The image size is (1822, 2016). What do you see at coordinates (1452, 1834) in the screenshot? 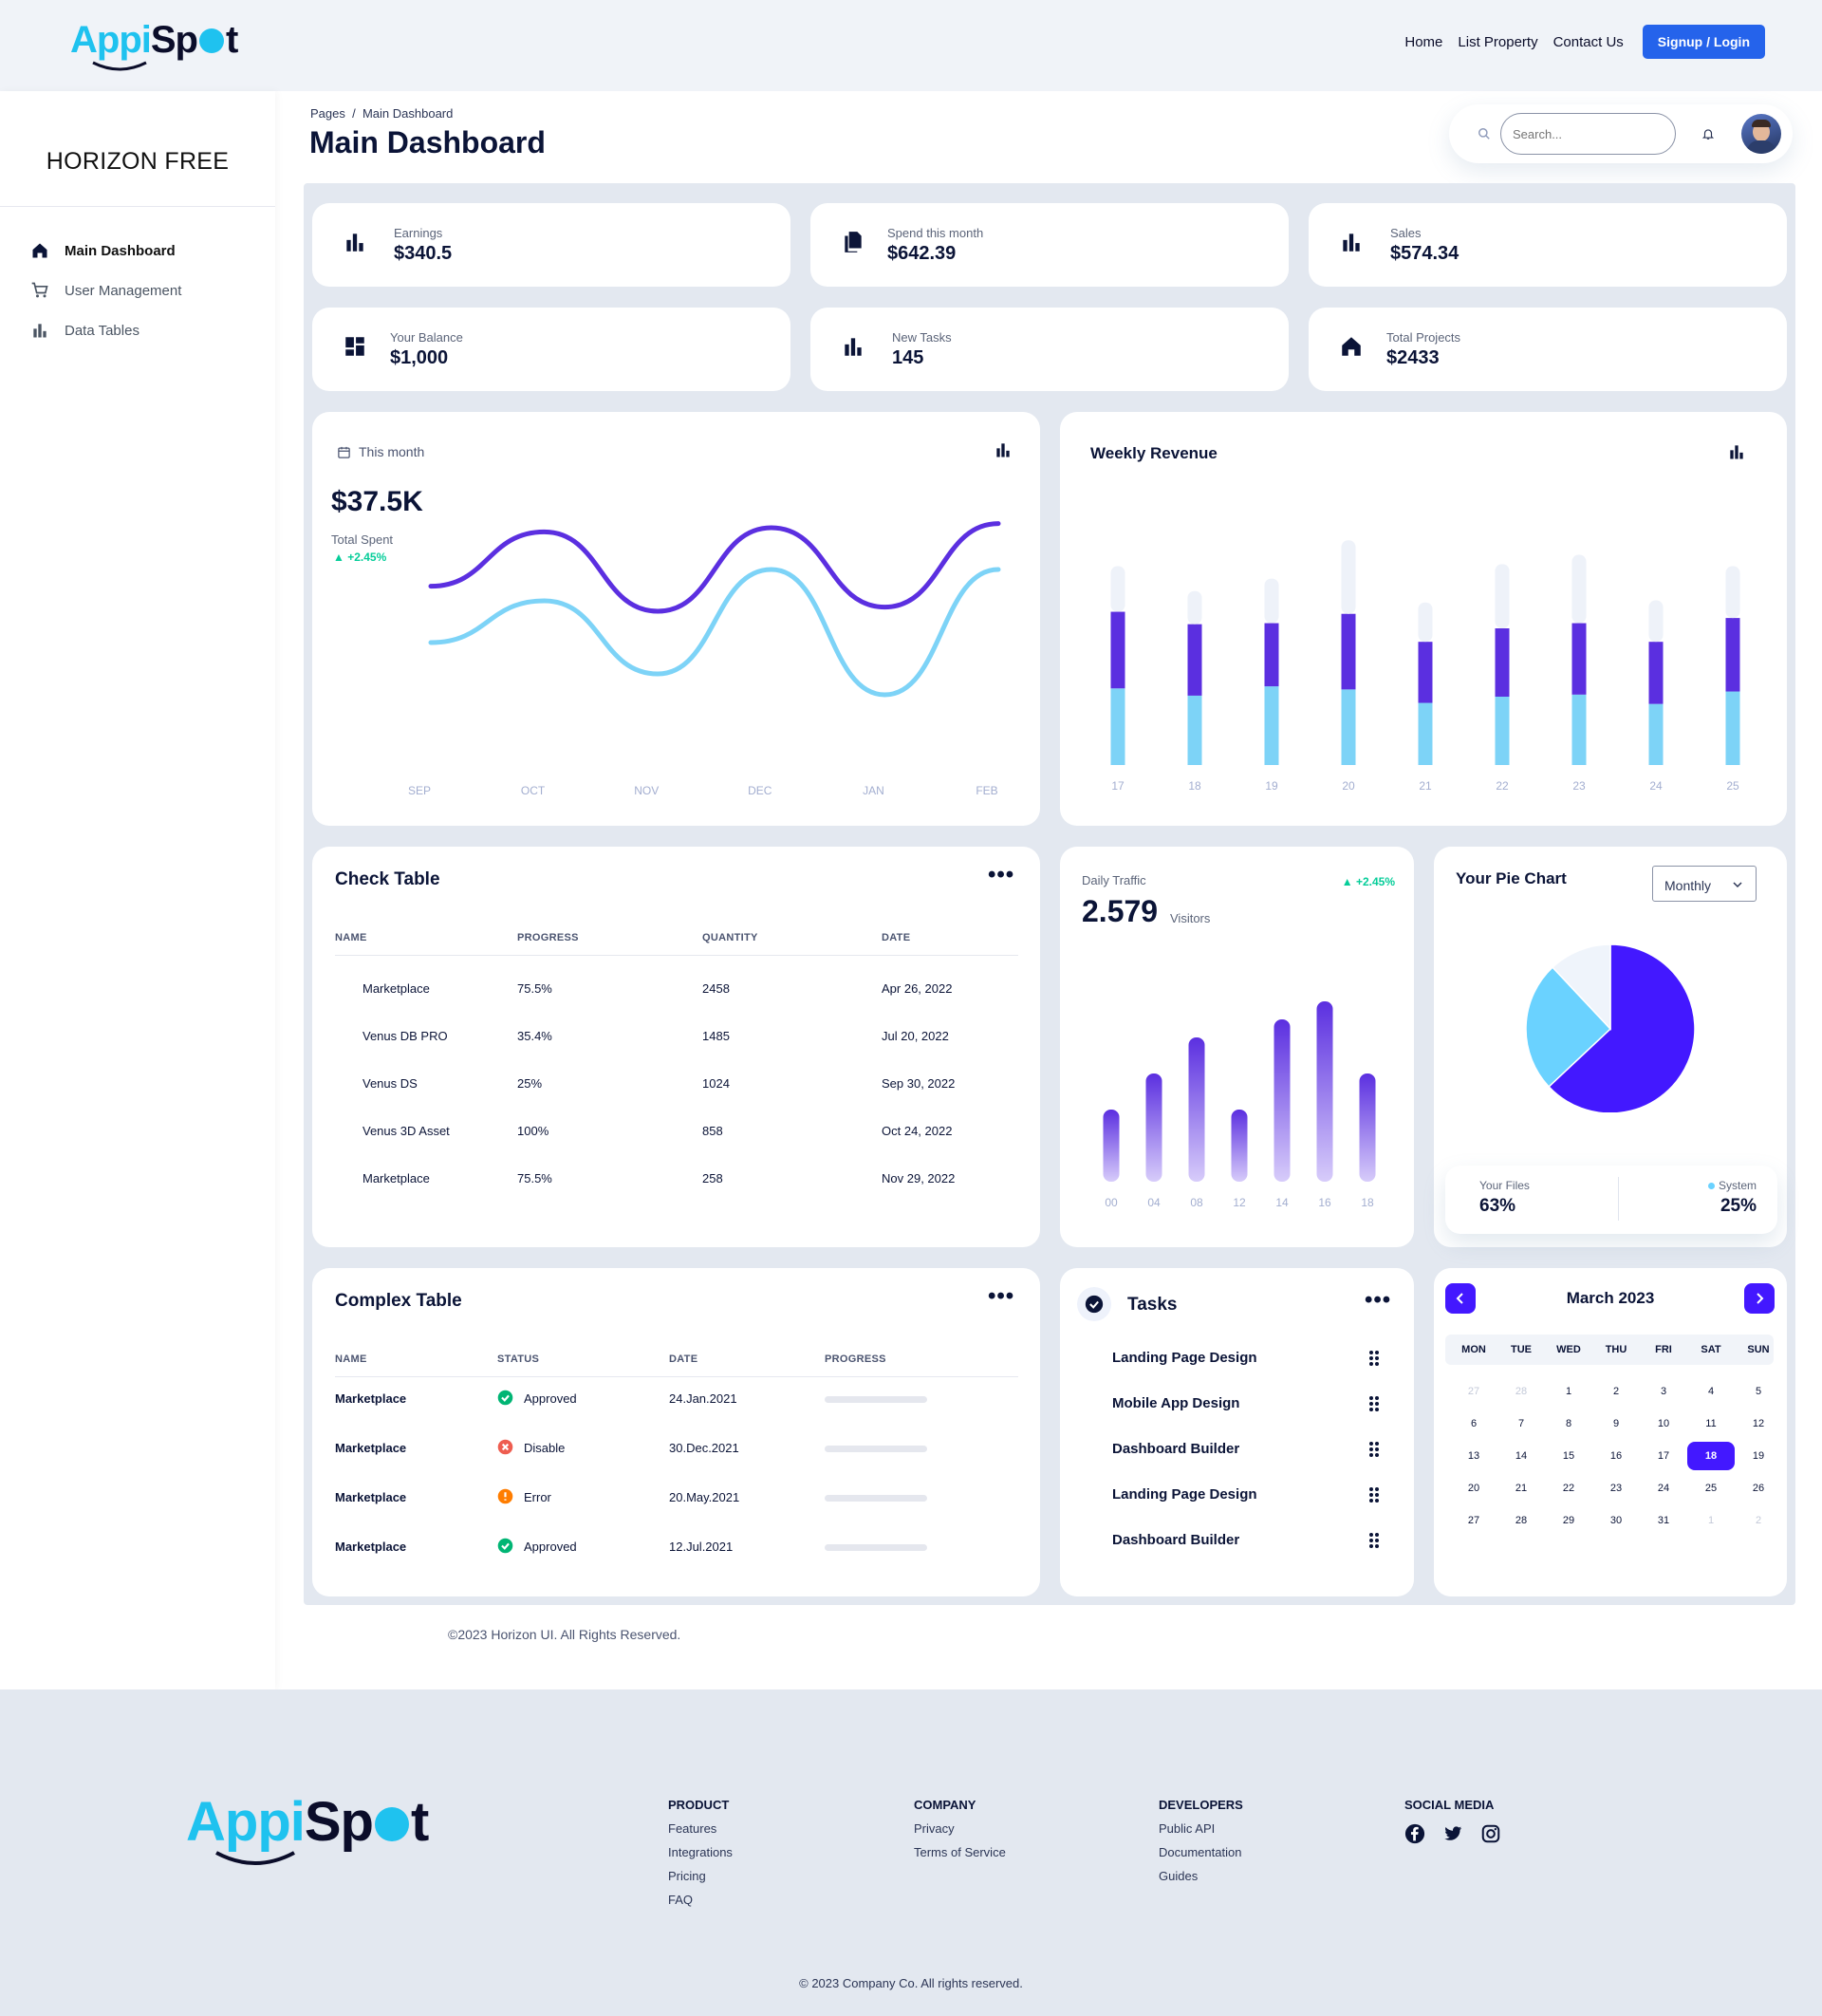
I see `twitter-icon` at bounding box center [1452, 1834].